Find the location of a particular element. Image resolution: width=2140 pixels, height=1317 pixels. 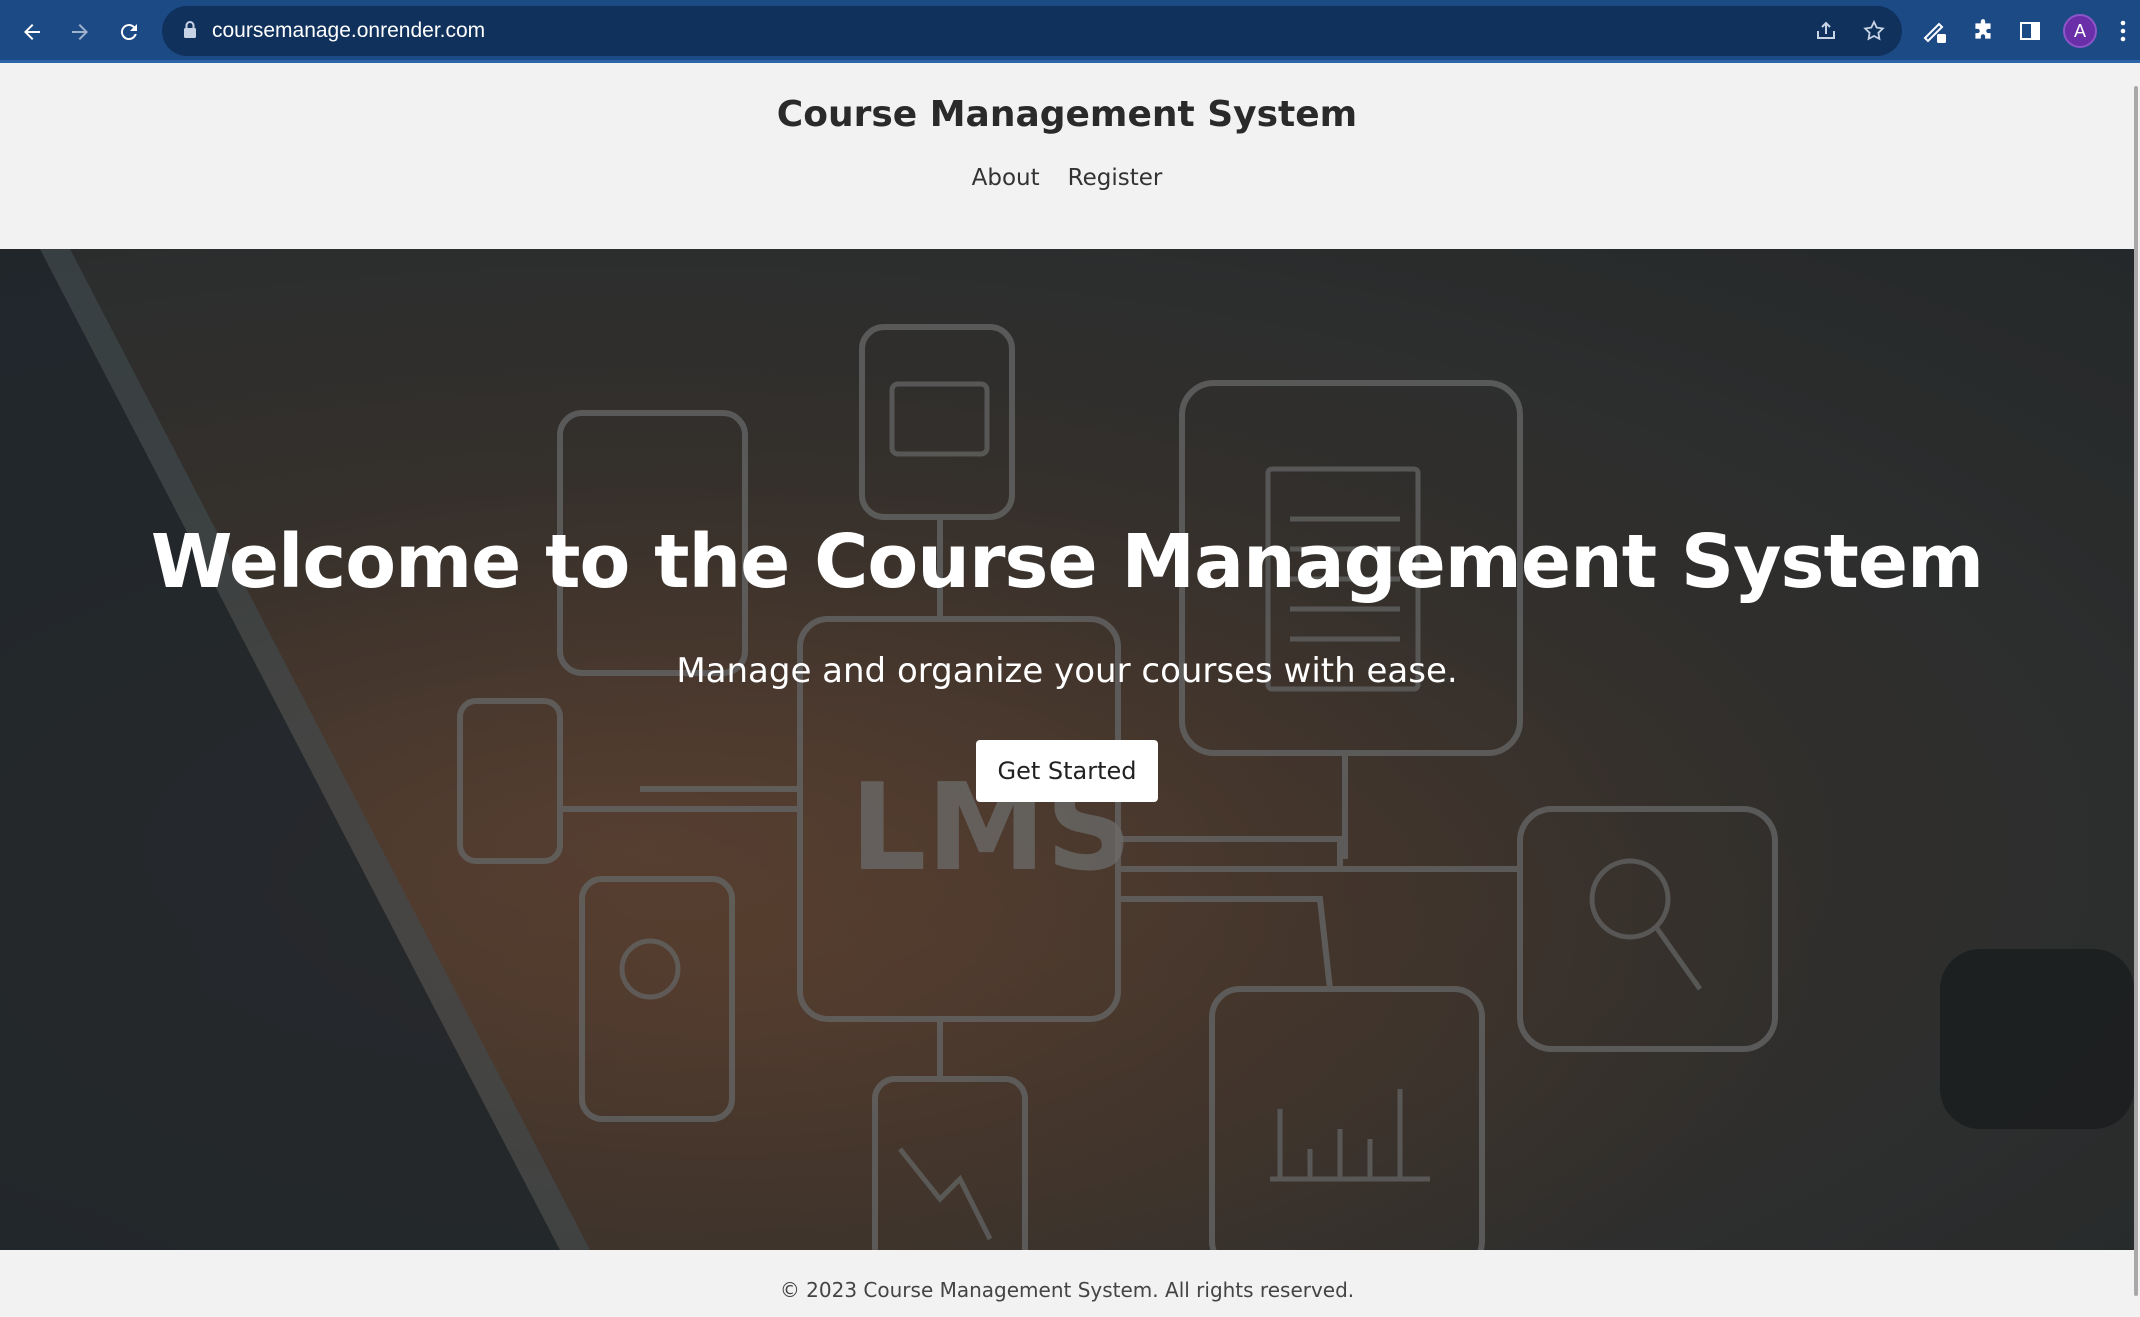

url-text: coursemanage.onrender.com is located at coordinates (348, 31).